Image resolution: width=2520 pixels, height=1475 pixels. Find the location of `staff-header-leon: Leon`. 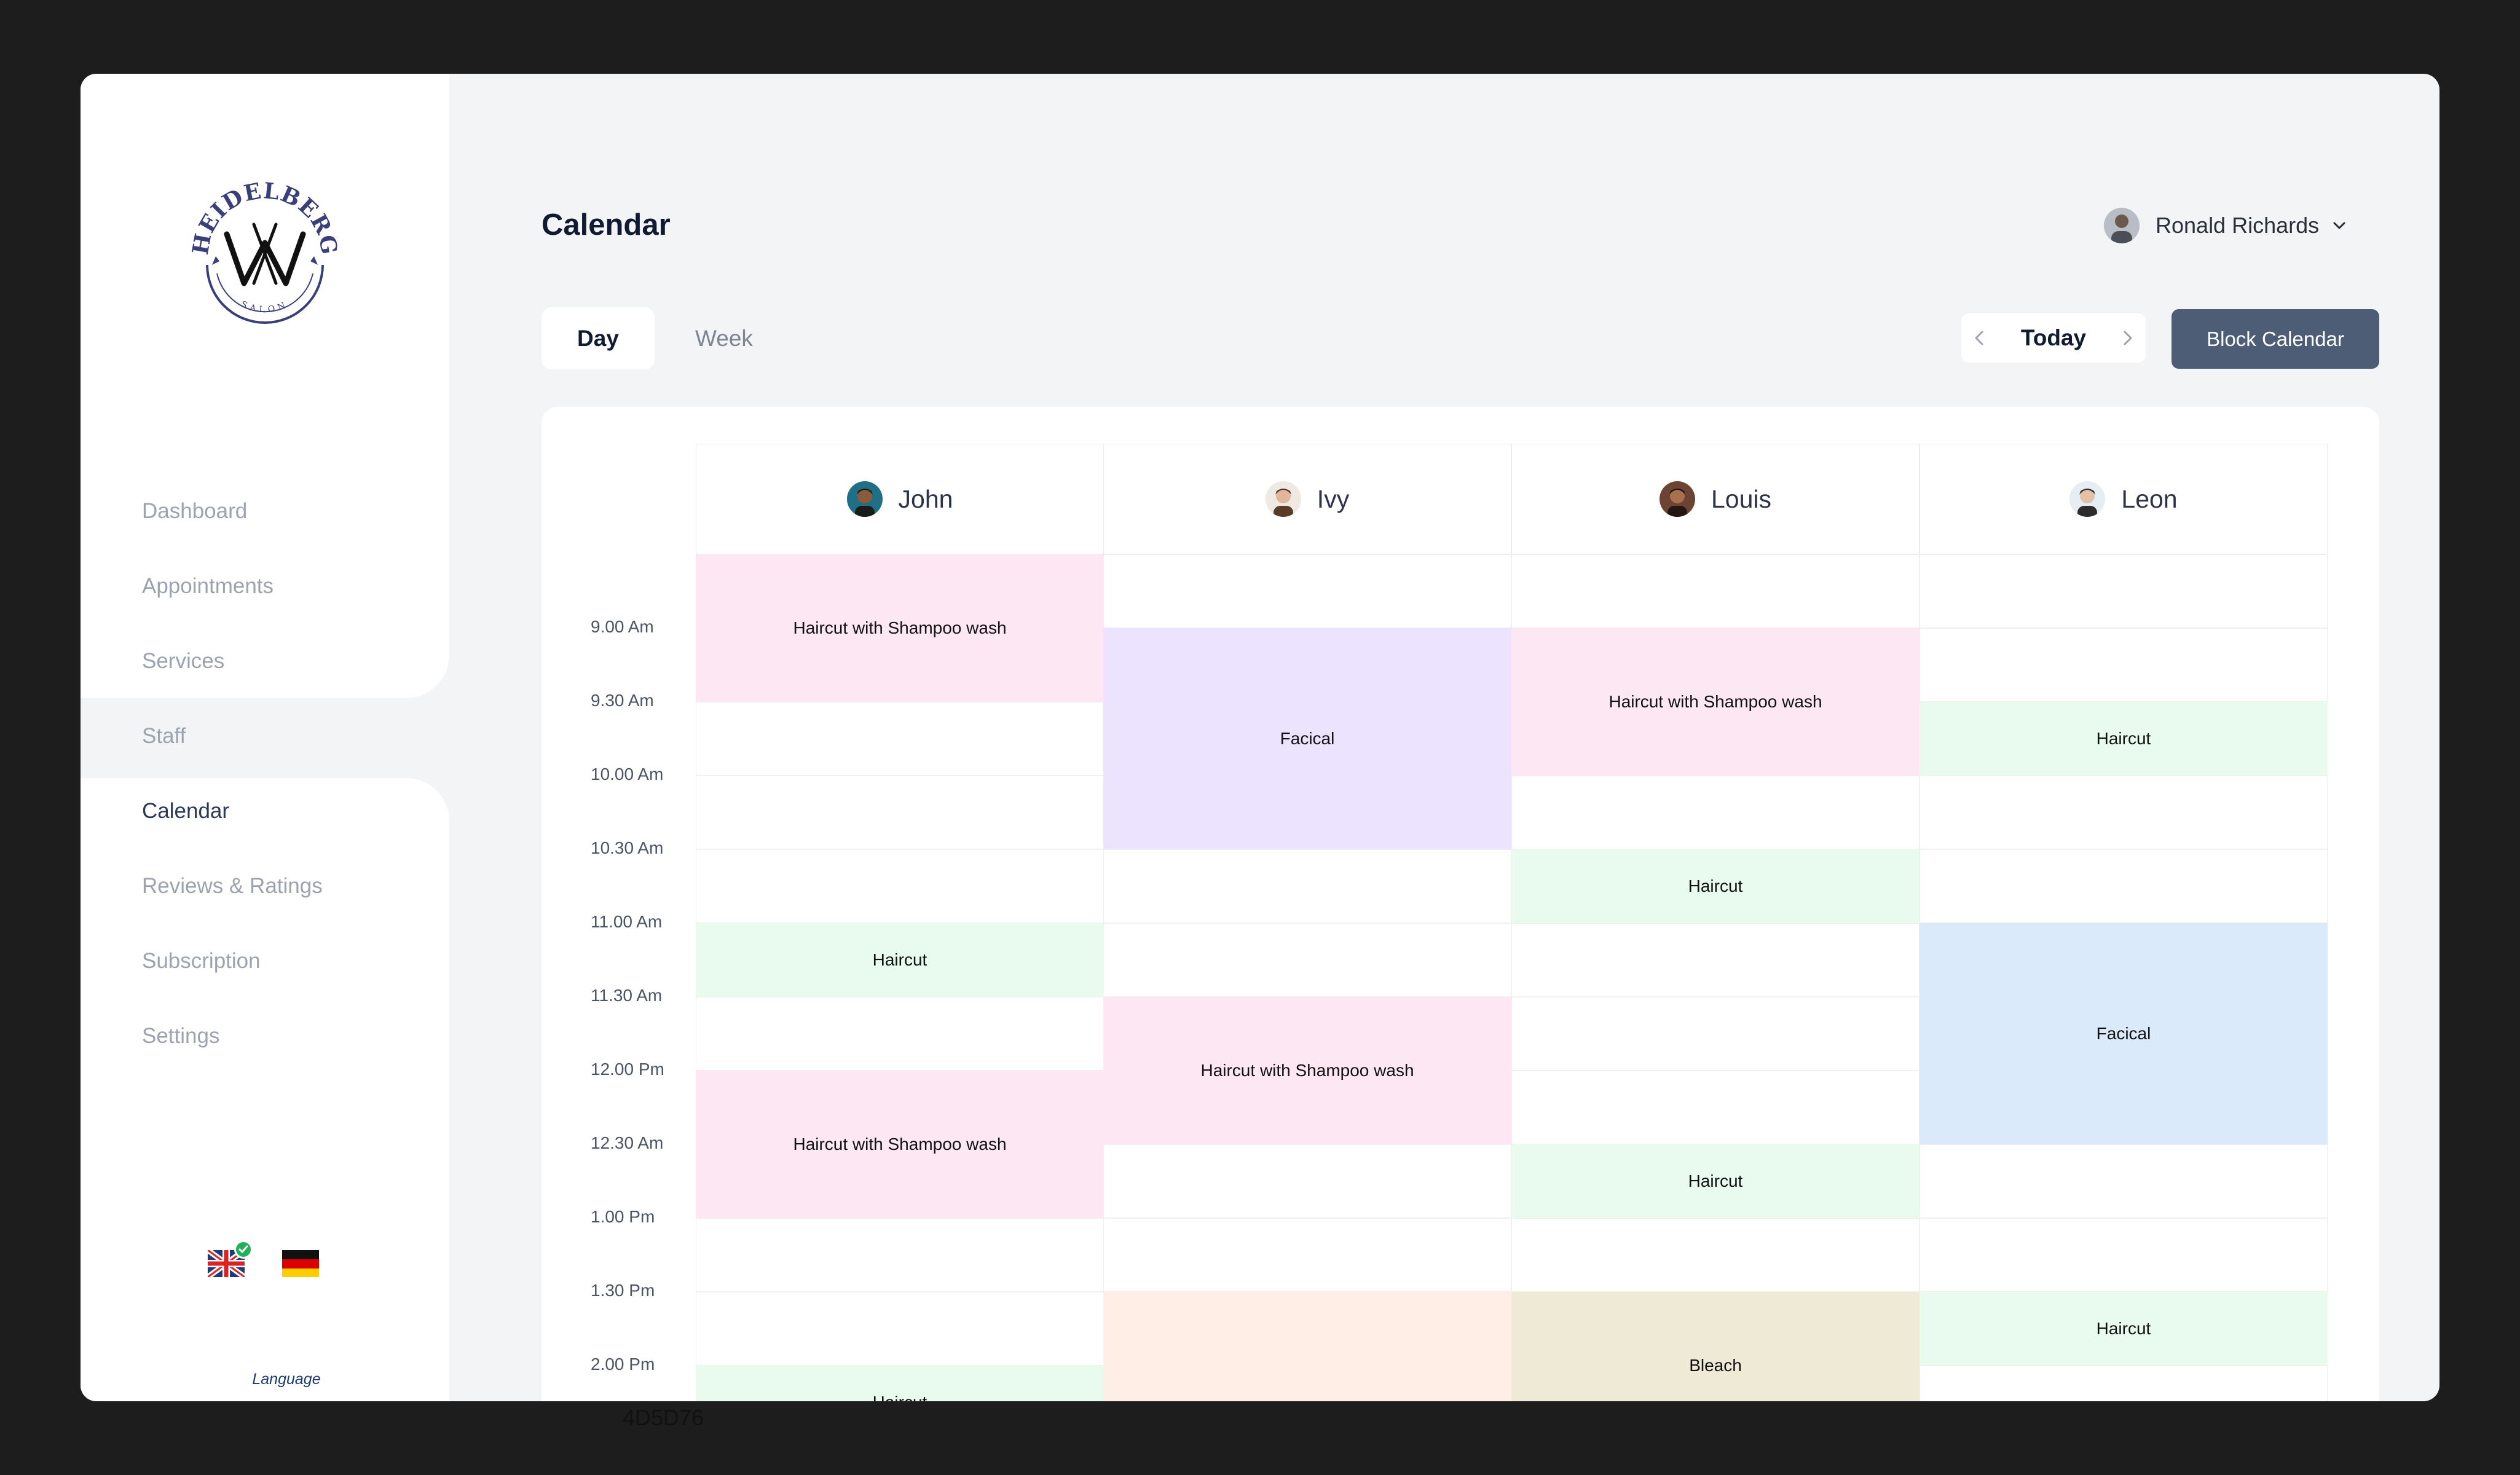

staff-header-leon: Leon is located at coordinates (2124, 499).